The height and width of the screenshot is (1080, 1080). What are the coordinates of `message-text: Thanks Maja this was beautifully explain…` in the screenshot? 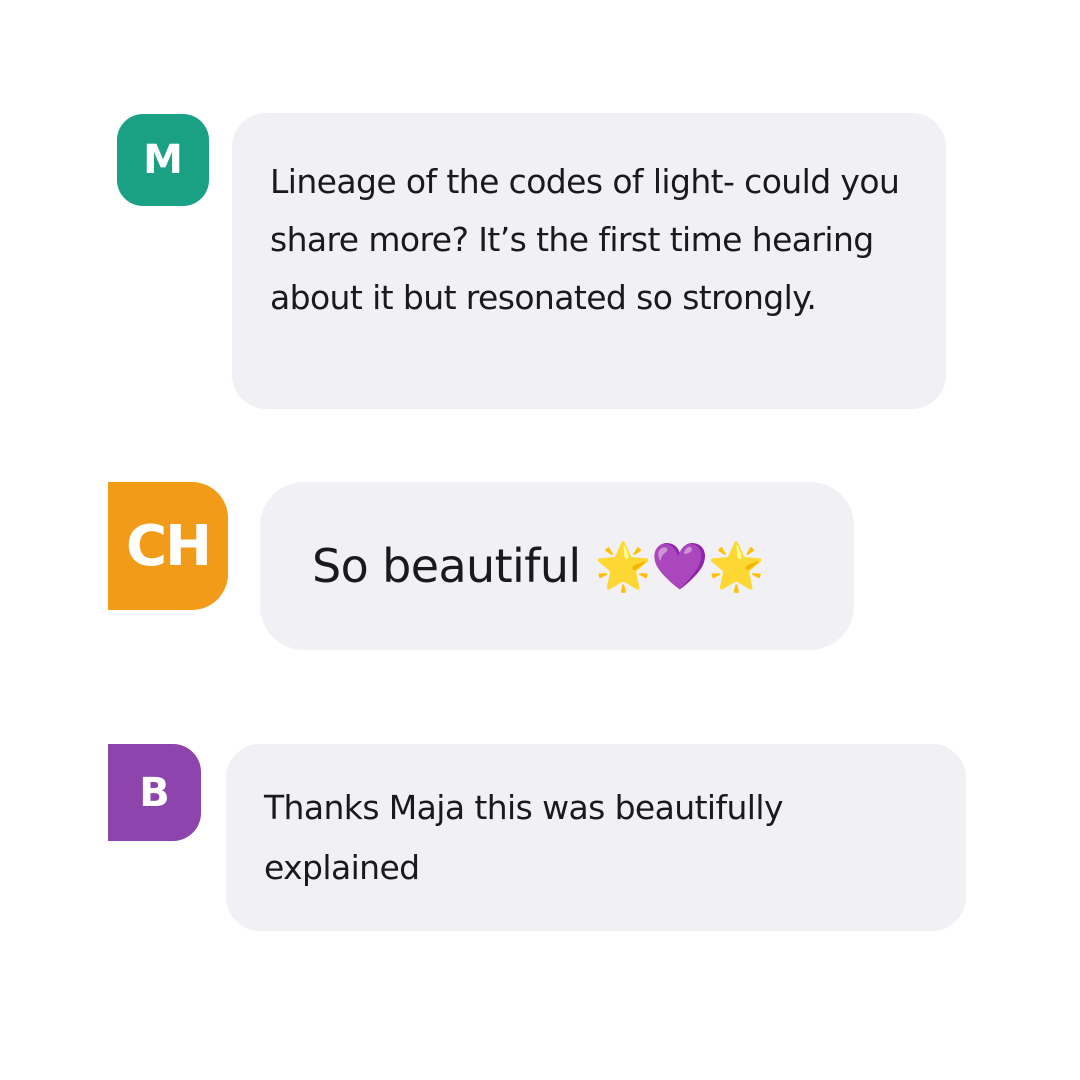 It's located at (523, 837).